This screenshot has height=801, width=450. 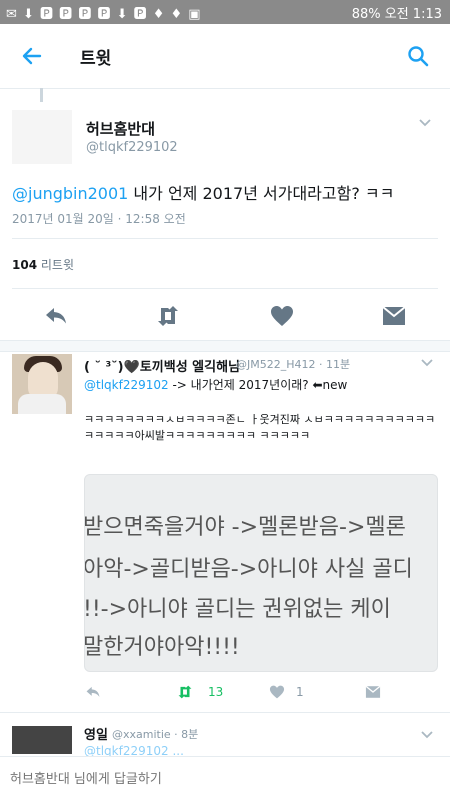 What do you see at coordinates (237, 609) in the screenshot?
I see `image-text-line: !!->아니야 골디는 권위없는 케이` at bounding box center [237, 609].